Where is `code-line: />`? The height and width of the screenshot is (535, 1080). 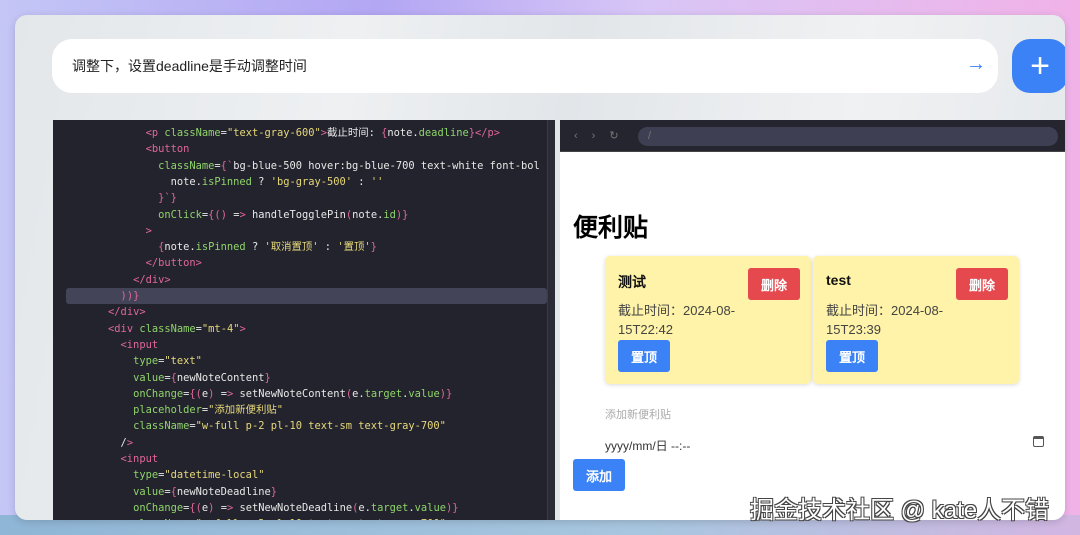 code-line: /> is located at coordinates (102, 442).